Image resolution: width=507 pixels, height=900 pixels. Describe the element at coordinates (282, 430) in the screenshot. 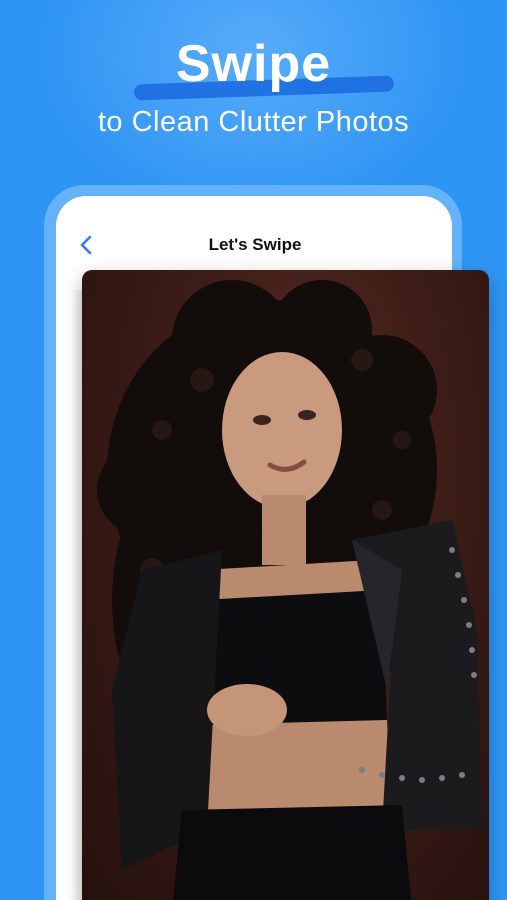

I see `face` at that location.